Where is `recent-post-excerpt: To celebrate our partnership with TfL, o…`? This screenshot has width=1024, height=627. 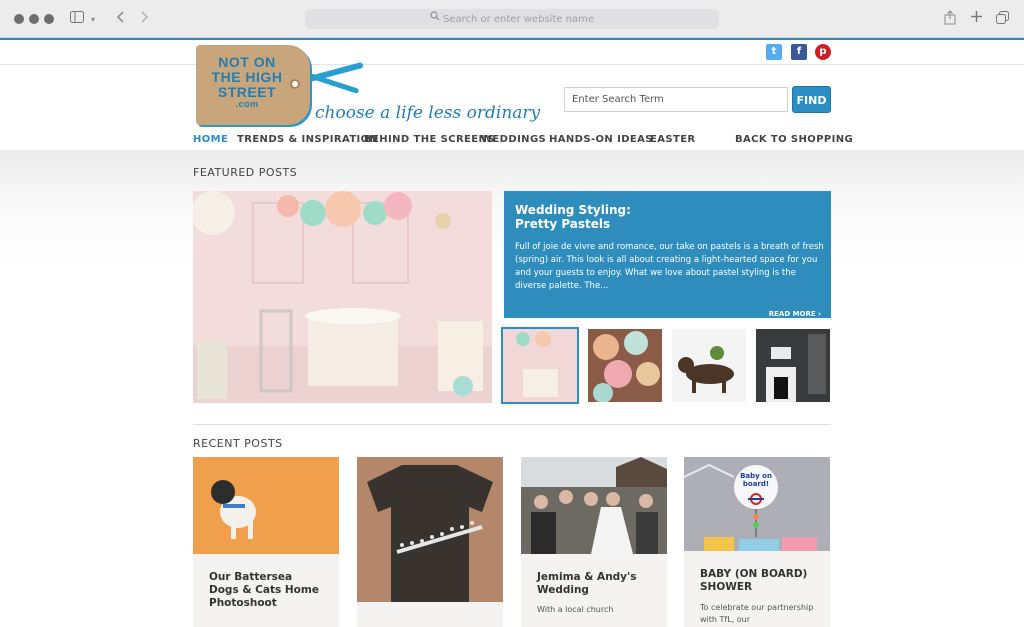
recent-post-excerpt: To celebrate our partnership with TfL, o… is located at coordinates (757, 613).